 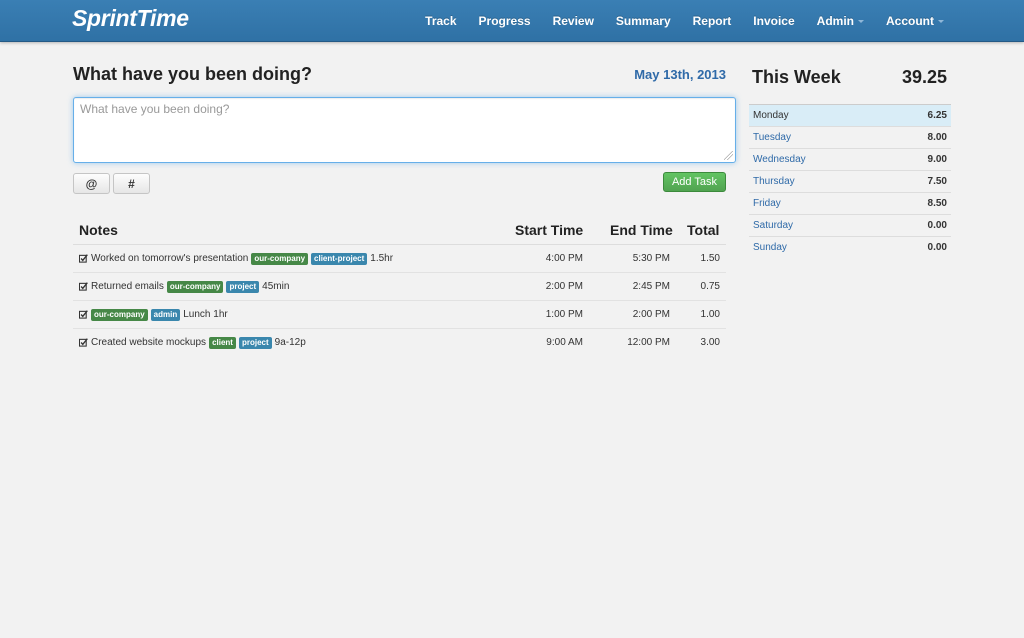 I want to click on nav-label: Progress, so click(x=504, y=20).